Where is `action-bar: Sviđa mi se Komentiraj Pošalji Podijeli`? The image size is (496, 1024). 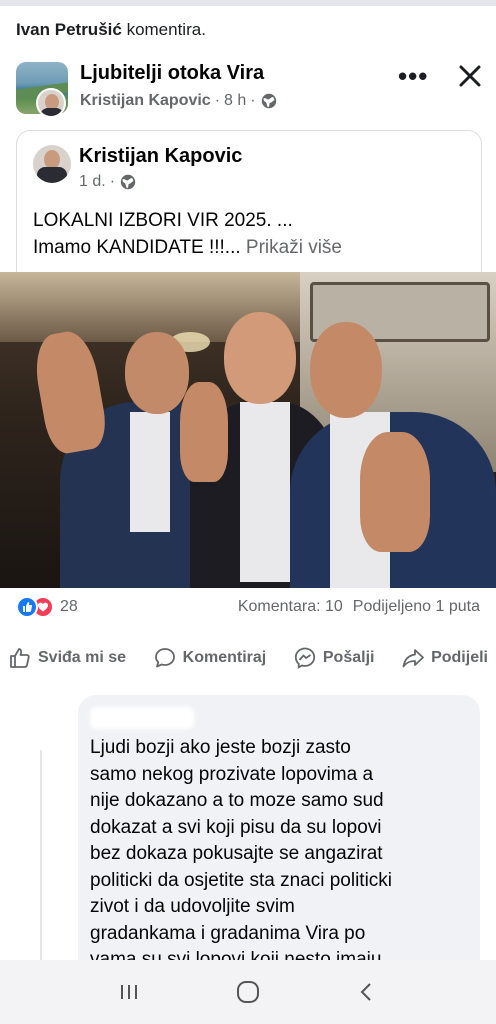 action-bar: Sviđa mi se Komentiraj Pošalji Podijeli is located at coordinates (248, 658).